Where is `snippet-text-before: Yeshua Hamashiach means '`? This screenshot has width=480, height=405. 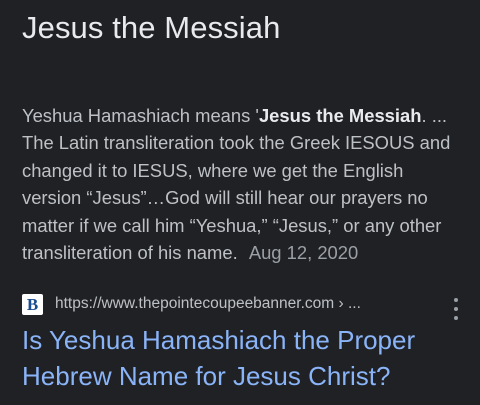
snippet-text-before: Yeshua Hamashiach means ' is located at coordinates (140, 115).